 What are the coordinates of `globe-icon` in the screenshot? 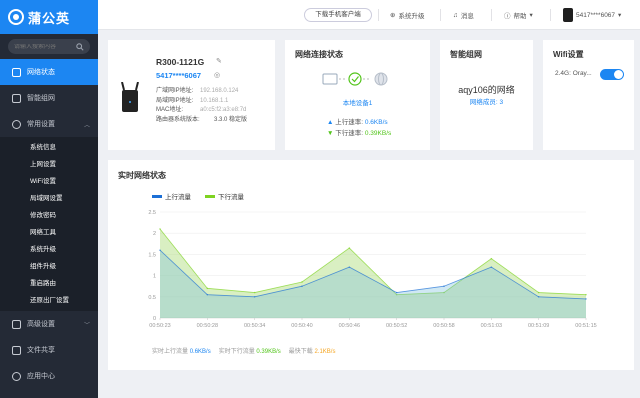 It's located at (381, 79).